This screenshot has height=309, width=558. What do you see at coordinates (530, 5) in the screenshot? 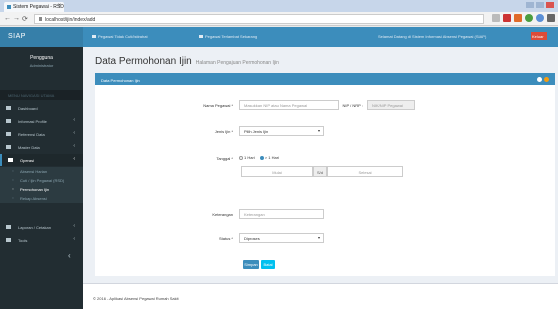
I see `minimize-icon` at bounding box center [530, 5].